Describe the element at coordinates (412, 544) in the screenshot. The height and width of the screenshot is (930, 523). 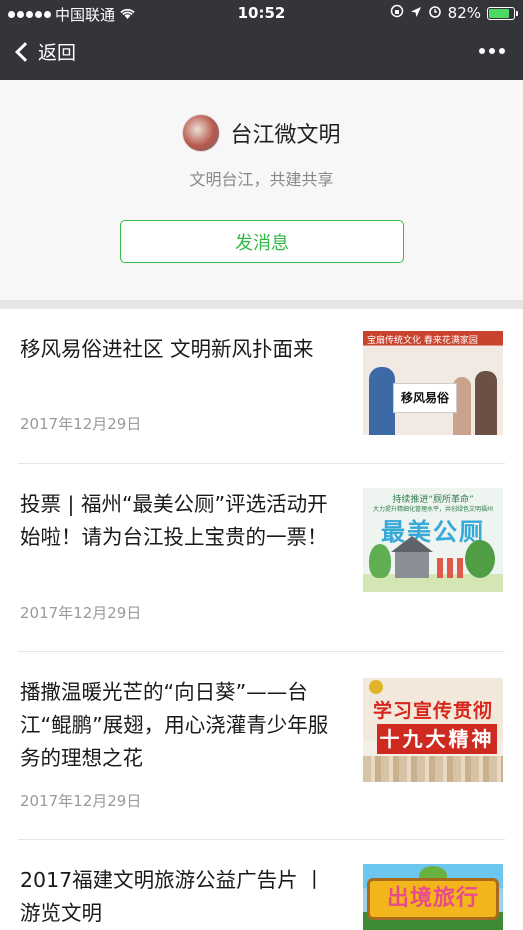
I see `roof-shape` at that location.